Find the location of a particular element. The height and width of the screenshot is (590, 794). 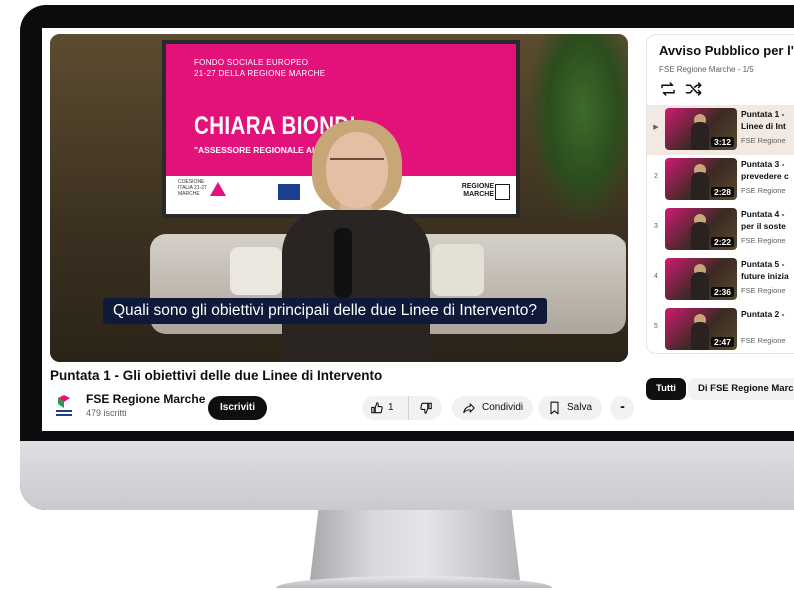

playlist-item-index: 4 is located at coordinates (656, 276).